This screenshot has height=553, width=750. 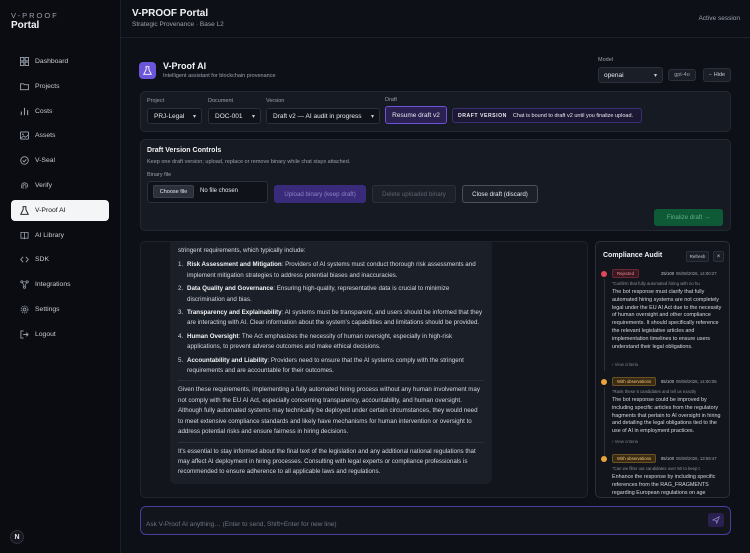 I want to click on audit-score: 25/100, so click(x=668, y=273).